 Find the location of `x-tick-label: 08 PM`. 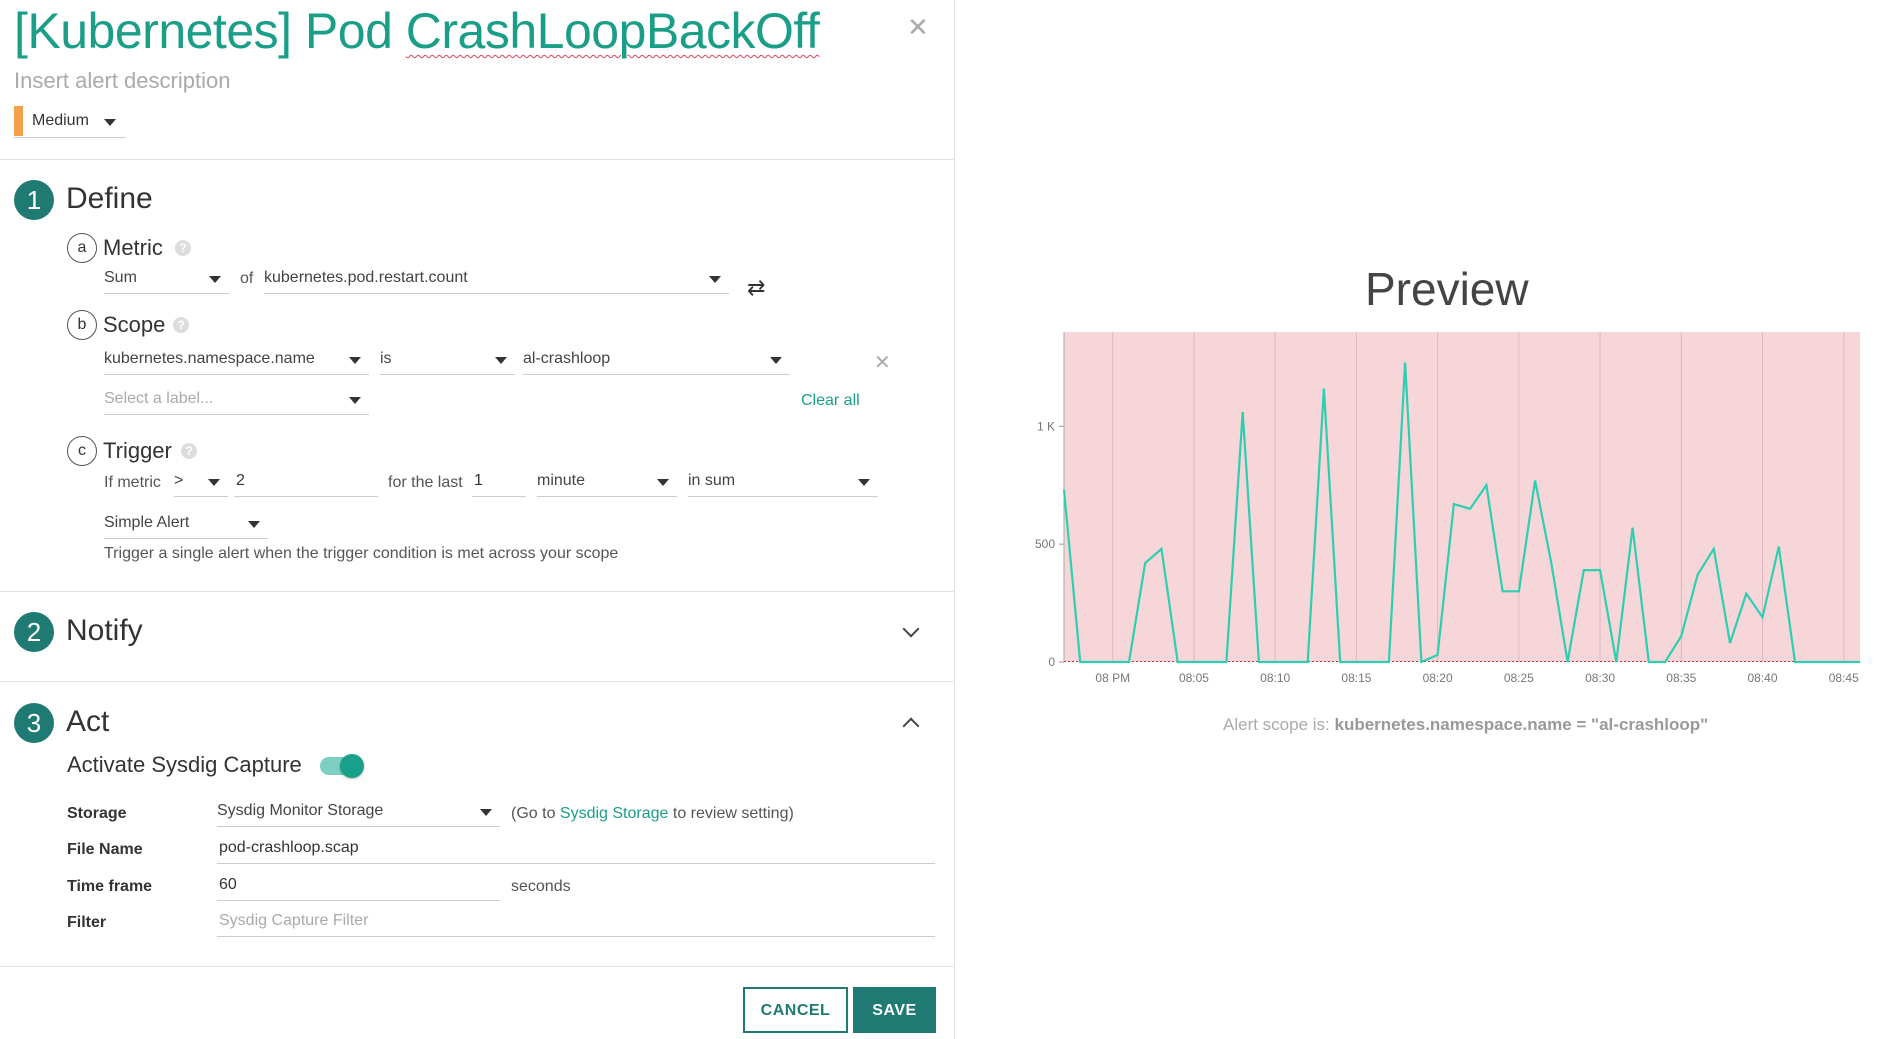

x-tick-label: 08 PM is located at coordinates (1112, 678).